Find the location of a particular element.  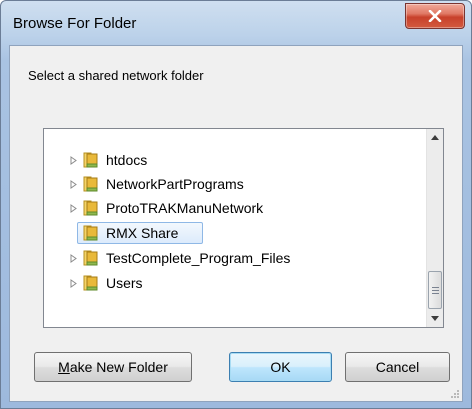

scroll-down-button is located at coordinates (435, 318).